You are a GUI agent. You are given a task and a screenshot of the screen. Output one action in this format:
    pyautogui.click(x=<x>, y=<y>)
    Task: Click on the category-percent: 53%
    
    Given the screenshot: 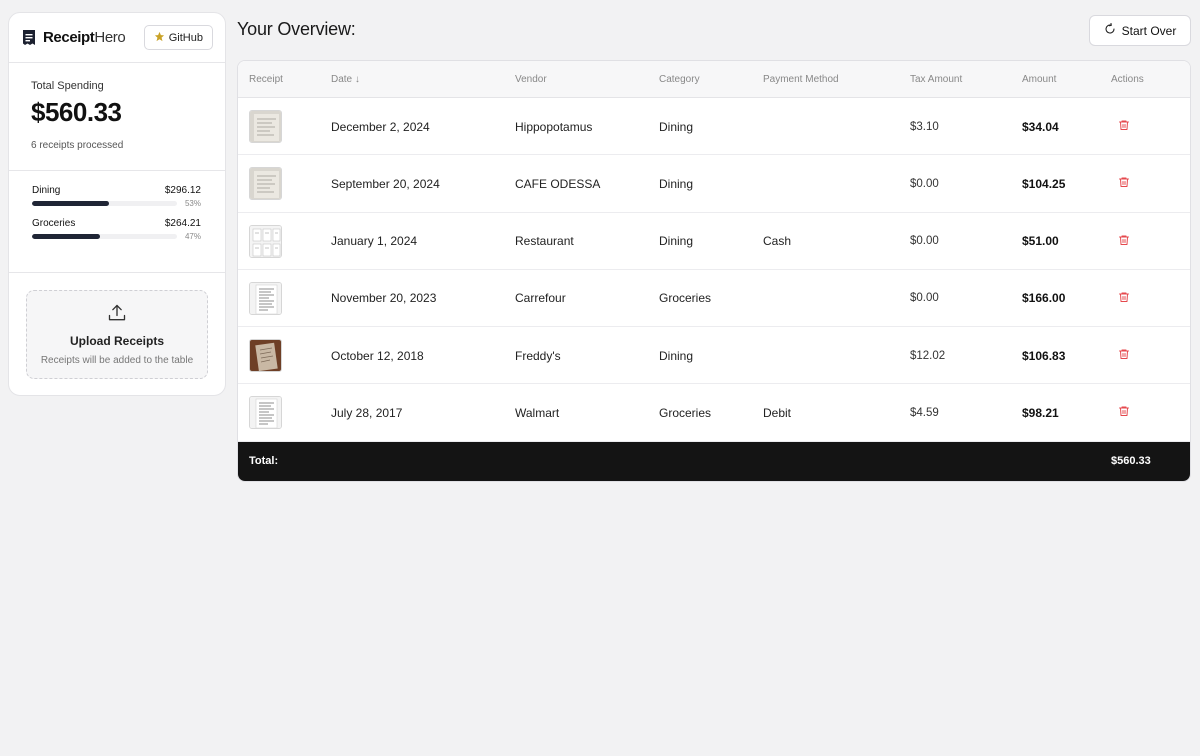 What is the action you would take?
    pyautogui.click(x=192, y=203)
    